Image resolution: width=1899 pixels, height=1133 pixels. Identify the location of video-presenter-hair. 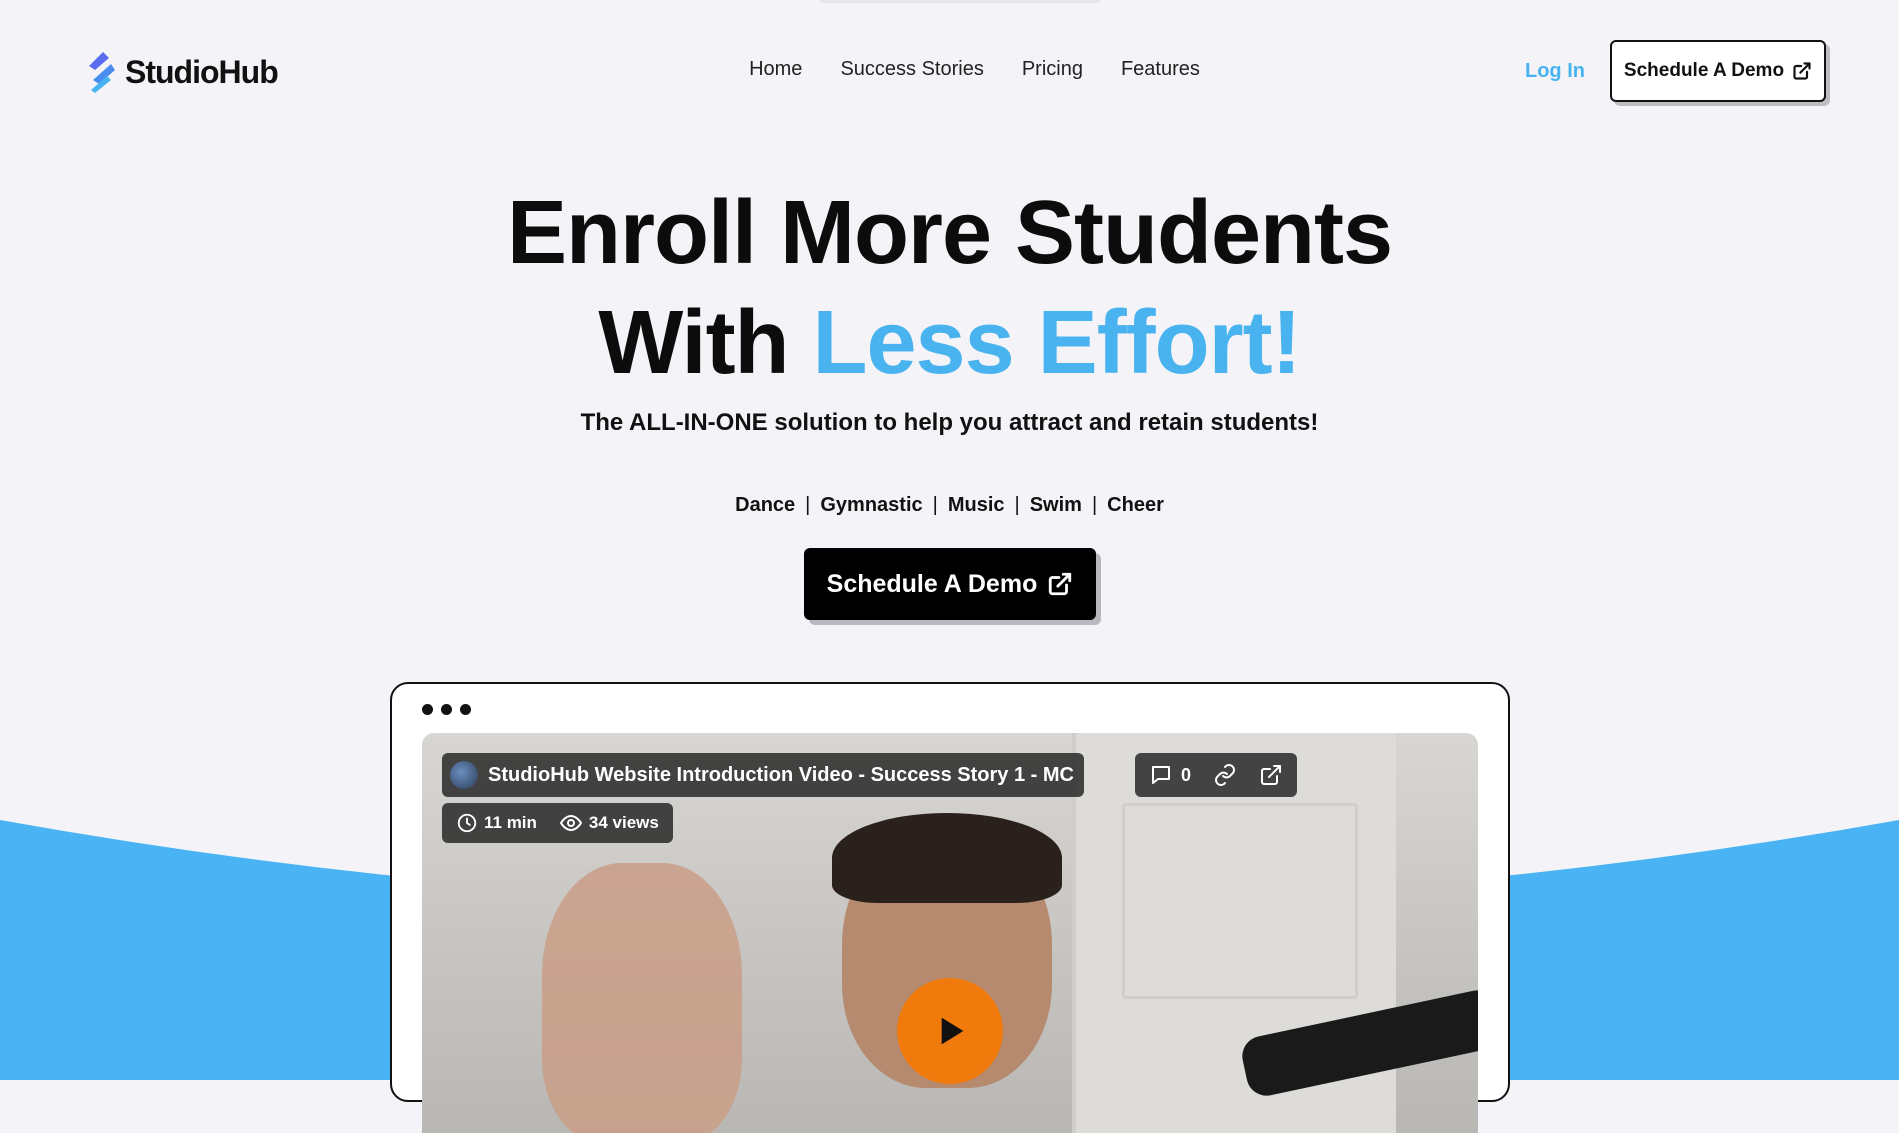
(947, 858).